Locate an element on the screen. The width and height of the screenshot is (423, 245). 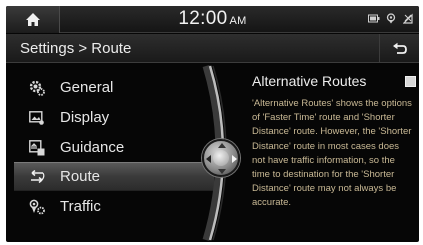
status-bar: 12:00 AM is located at coordinates (212, 19).